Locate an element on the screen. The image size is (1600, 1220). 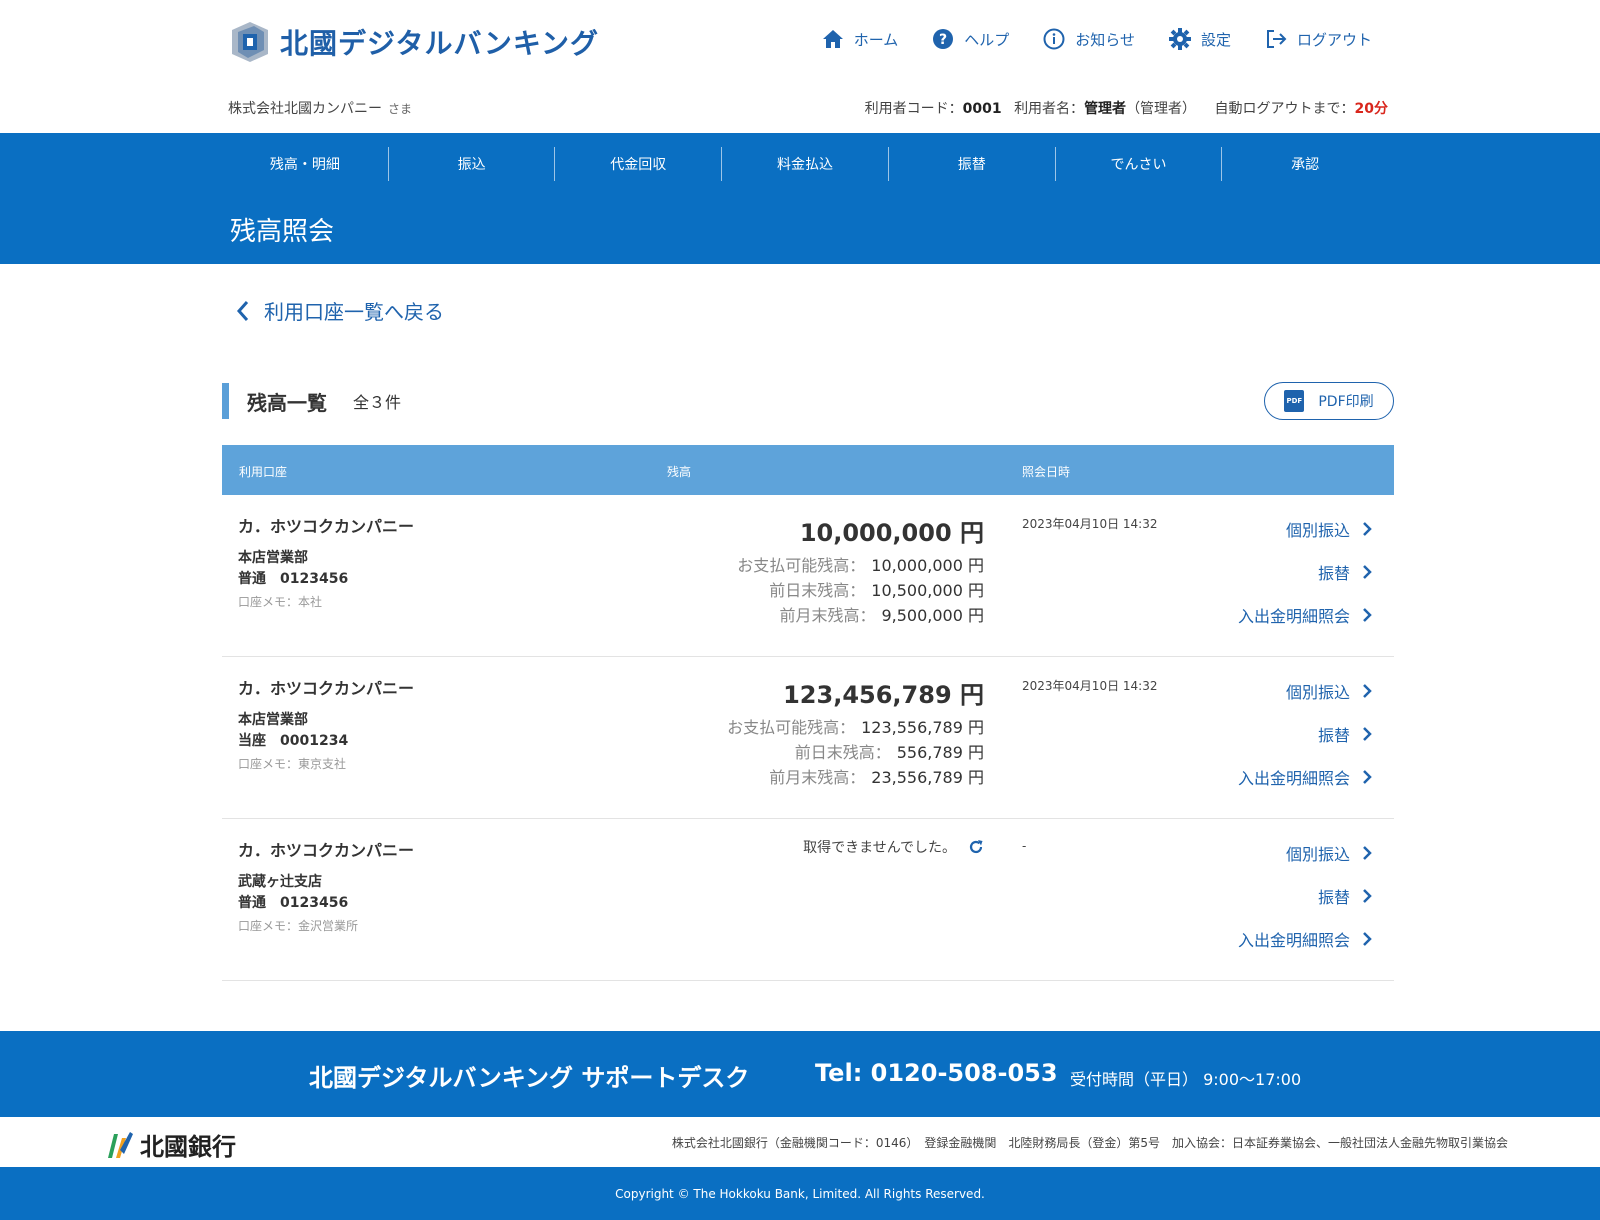
nav-news-label: お知らせ is located at coordinates (1105, 39).